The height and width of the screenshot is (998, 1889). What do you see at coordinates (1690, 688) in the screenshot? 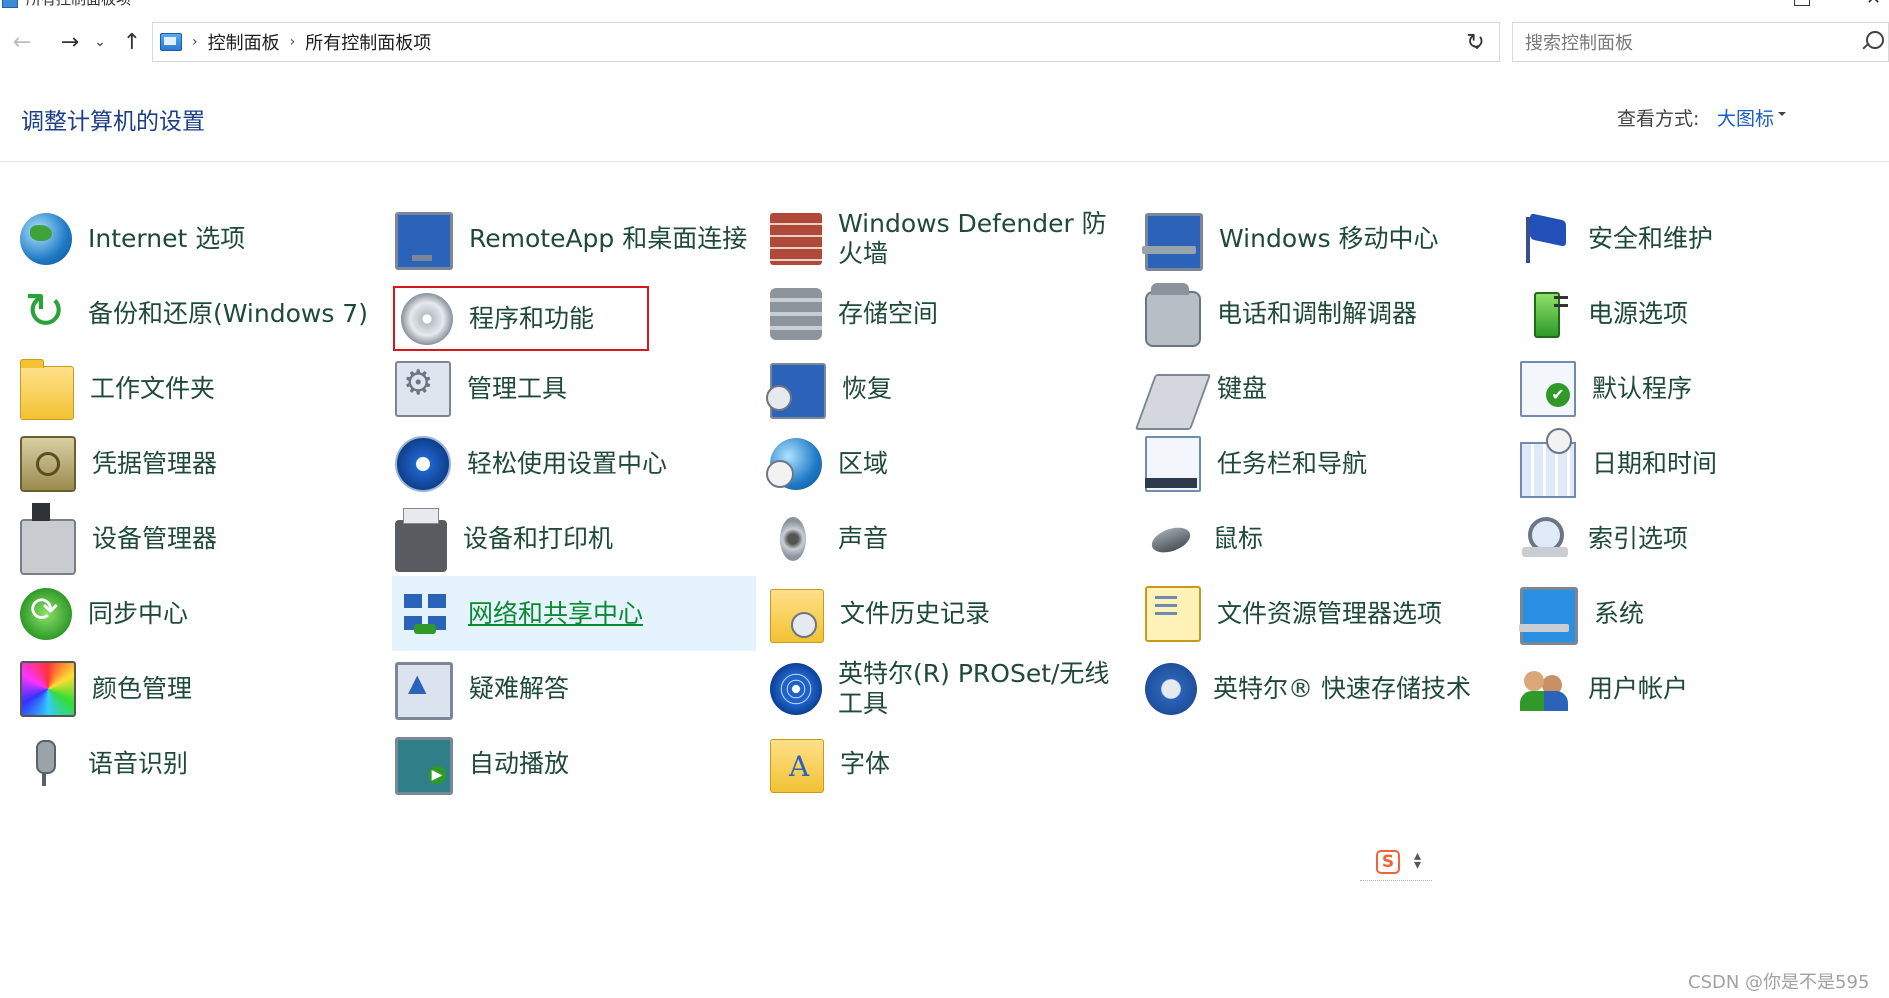
I see `item-user-accounts: 用户帐户` at bounding box center [1690, 688].